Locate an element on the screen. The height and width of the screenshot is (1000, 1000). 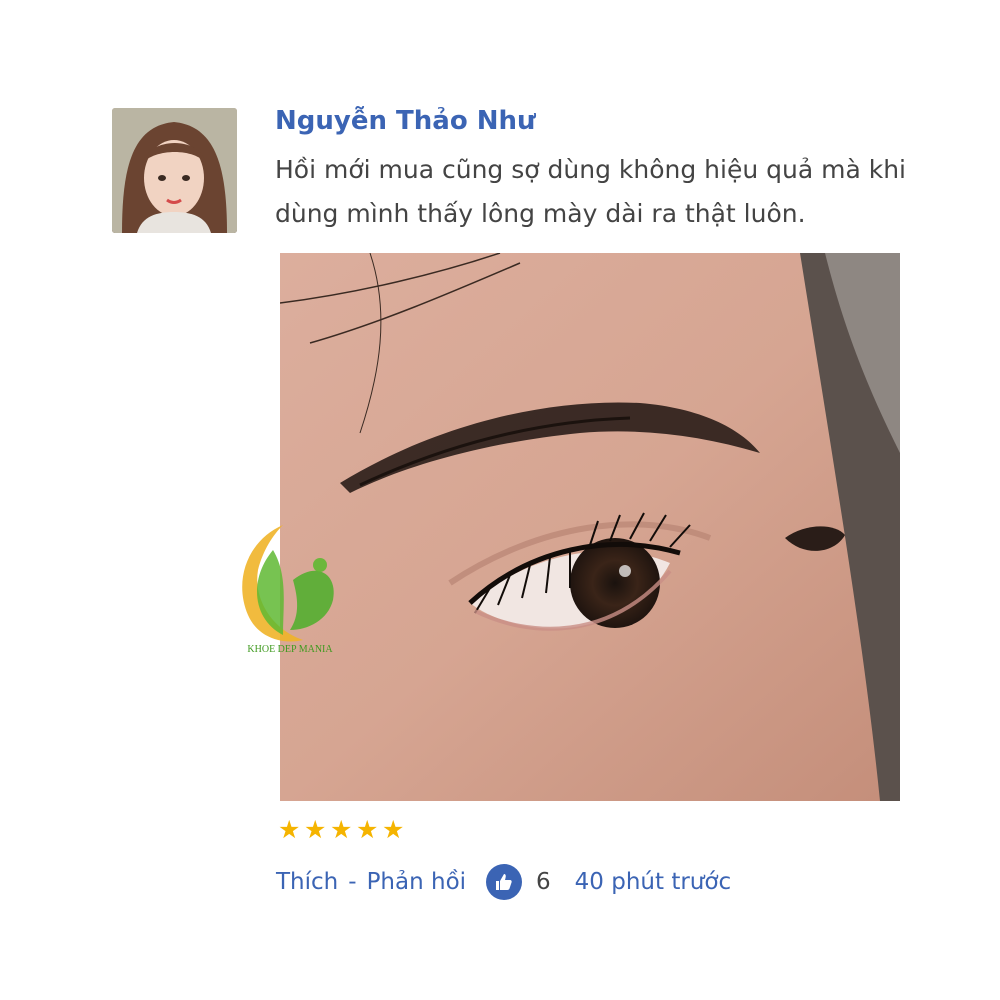
reply-link: Phản hồi is located at coordinates (416, 882).